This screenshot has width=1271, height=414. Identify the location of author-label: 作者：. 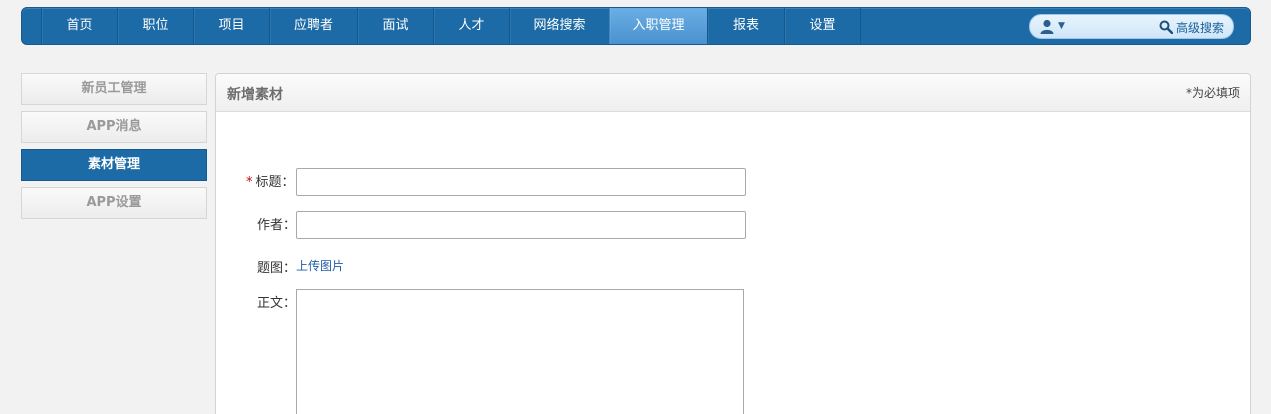
(277, 225).